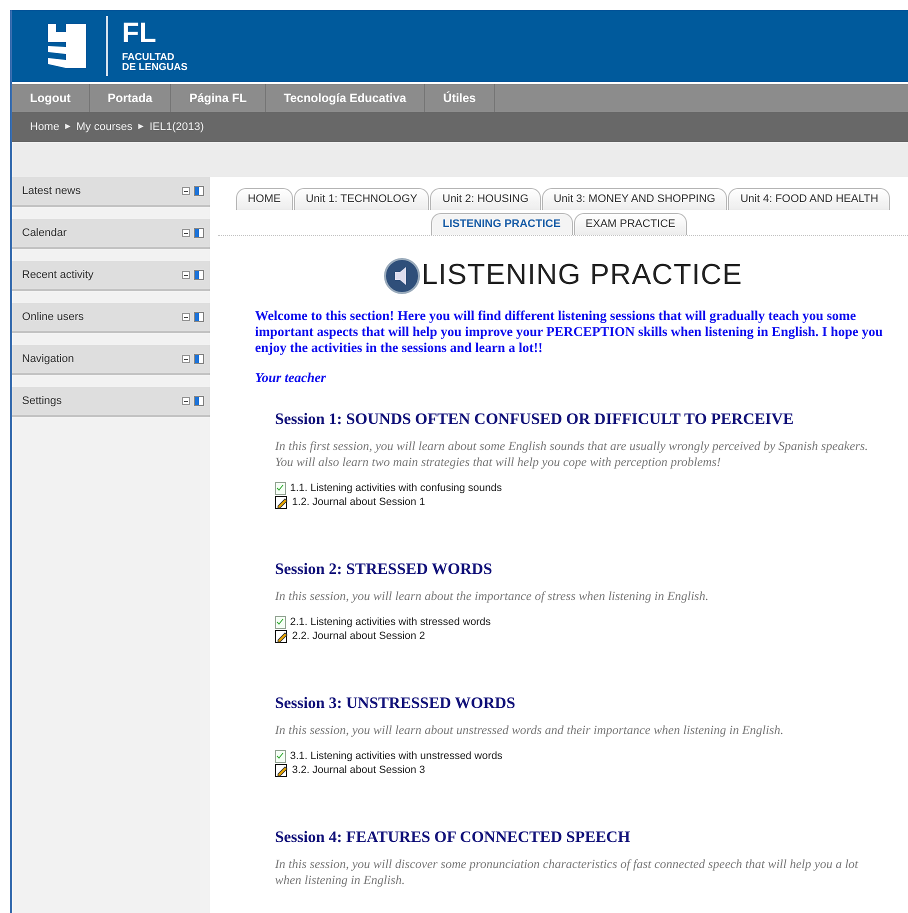 This screenshot has width=908, height=913. Describe the element at coordinates (111, 276) in the screenshot. I see `block-header: Recent activity` at that location.